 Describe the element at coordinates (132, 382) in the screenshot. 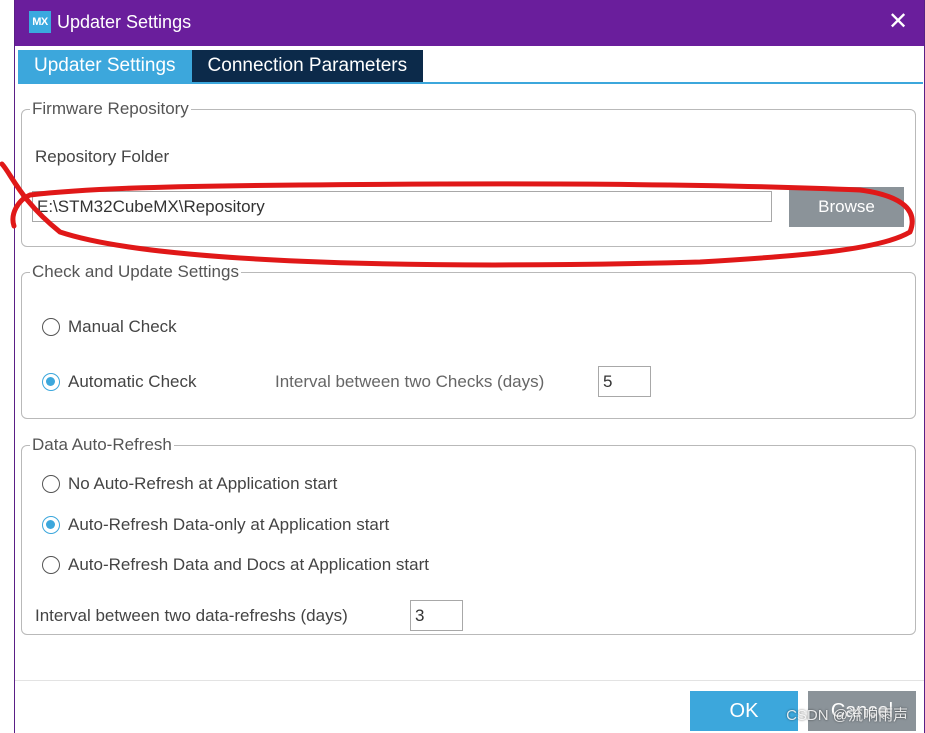

I see `automatic-check-label: Automatic Check` at that location.